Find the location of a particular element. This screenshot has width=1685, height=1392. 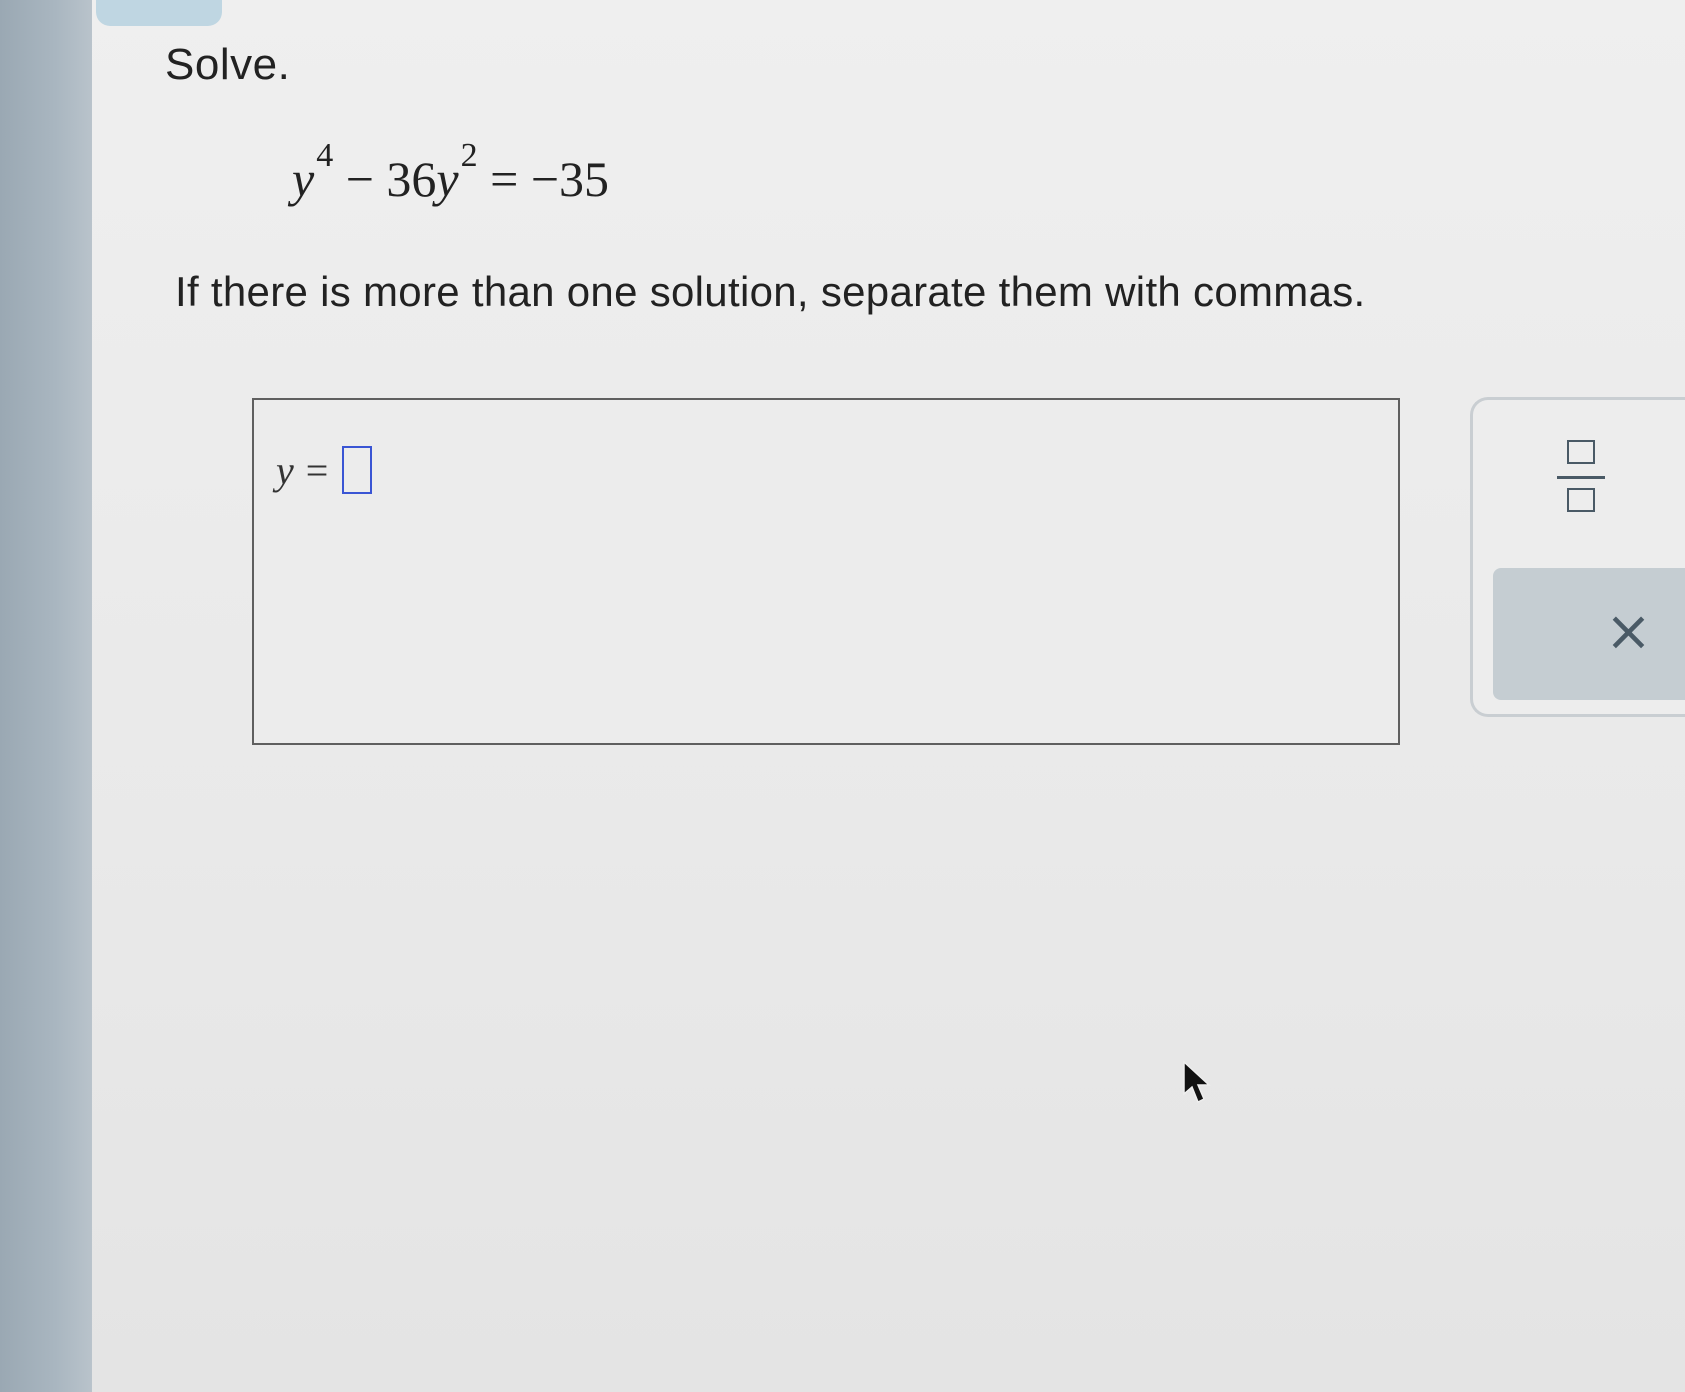

math-tool-panel: × is located at coordinates (1577, 557).